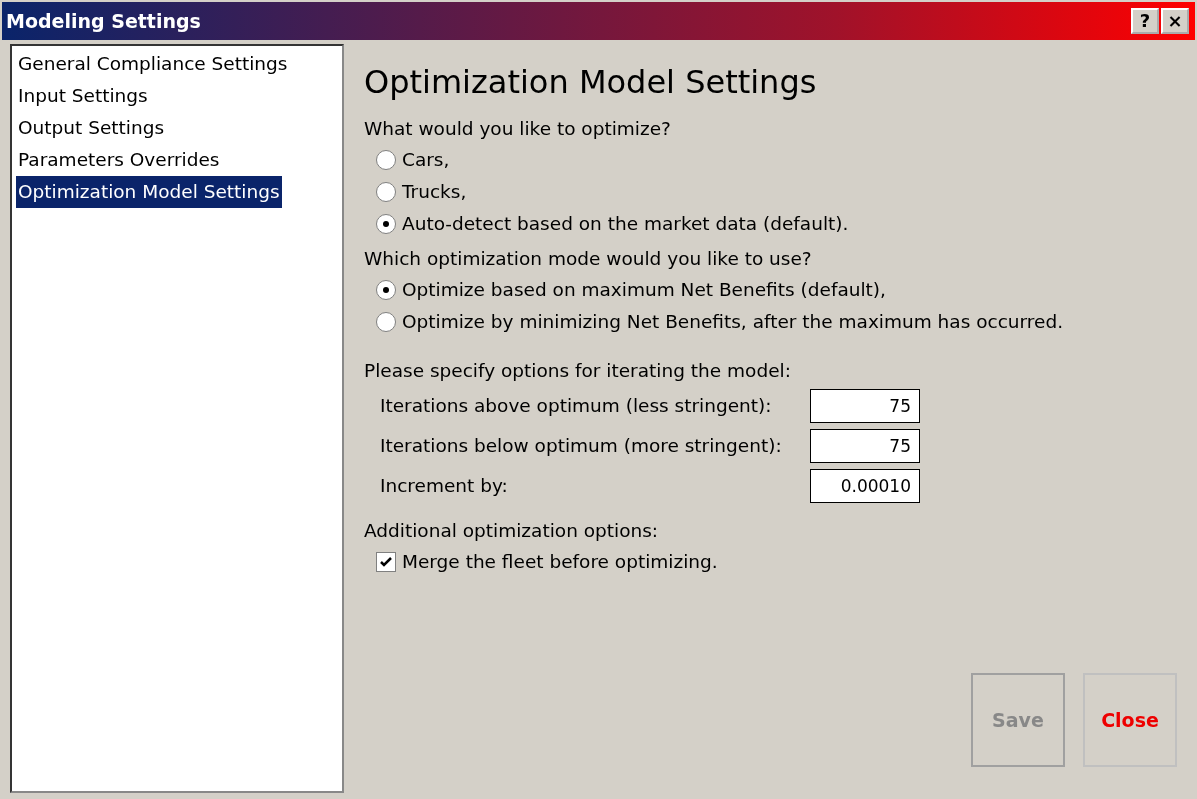 This screenshot has width=1197, height=799. What do you see at coordinates (444, 486) in the screenshot?
I see `field-label: Increment by:` at bounding box center [444, 486].